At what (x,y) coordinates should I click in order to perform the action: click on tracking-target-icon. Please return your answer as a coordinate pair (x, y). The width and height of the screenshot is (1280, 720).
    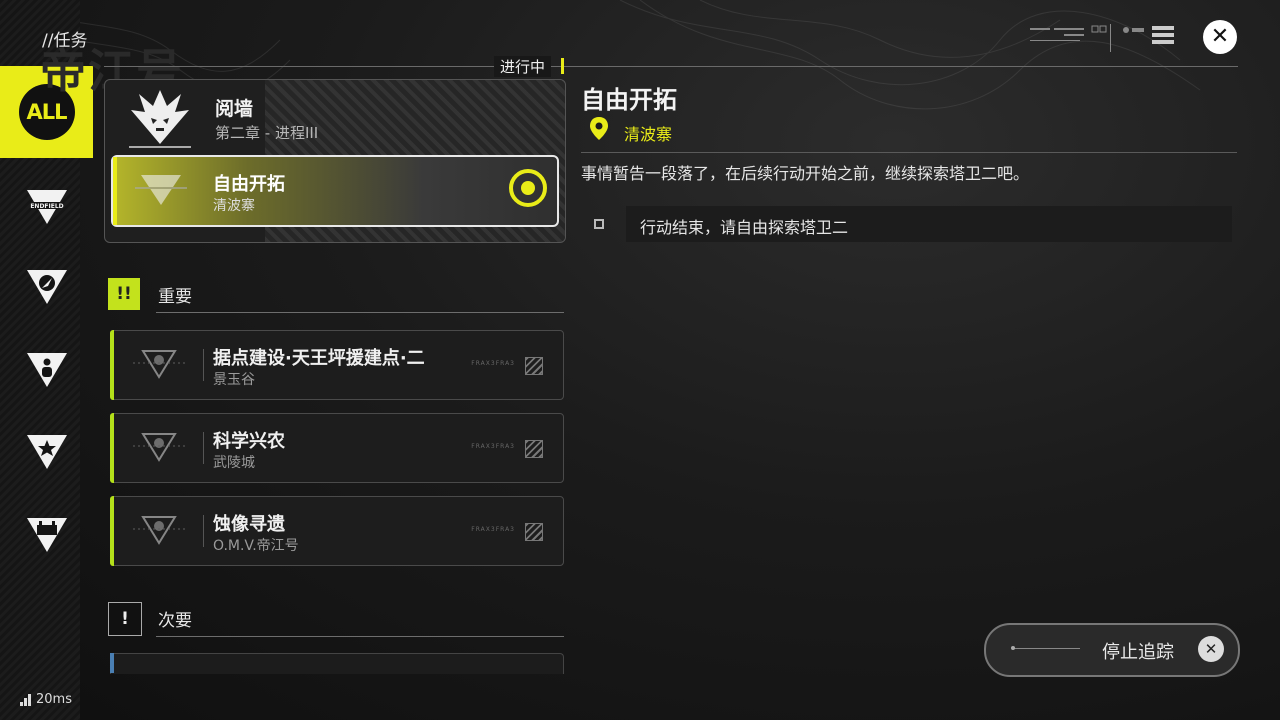
    Looking at the image, I should click on (528, 188).